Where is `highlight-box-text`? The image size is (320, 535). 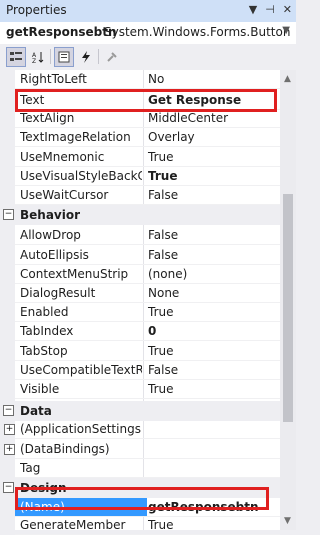 highlight-box-text is located at coordinates (146, 100).